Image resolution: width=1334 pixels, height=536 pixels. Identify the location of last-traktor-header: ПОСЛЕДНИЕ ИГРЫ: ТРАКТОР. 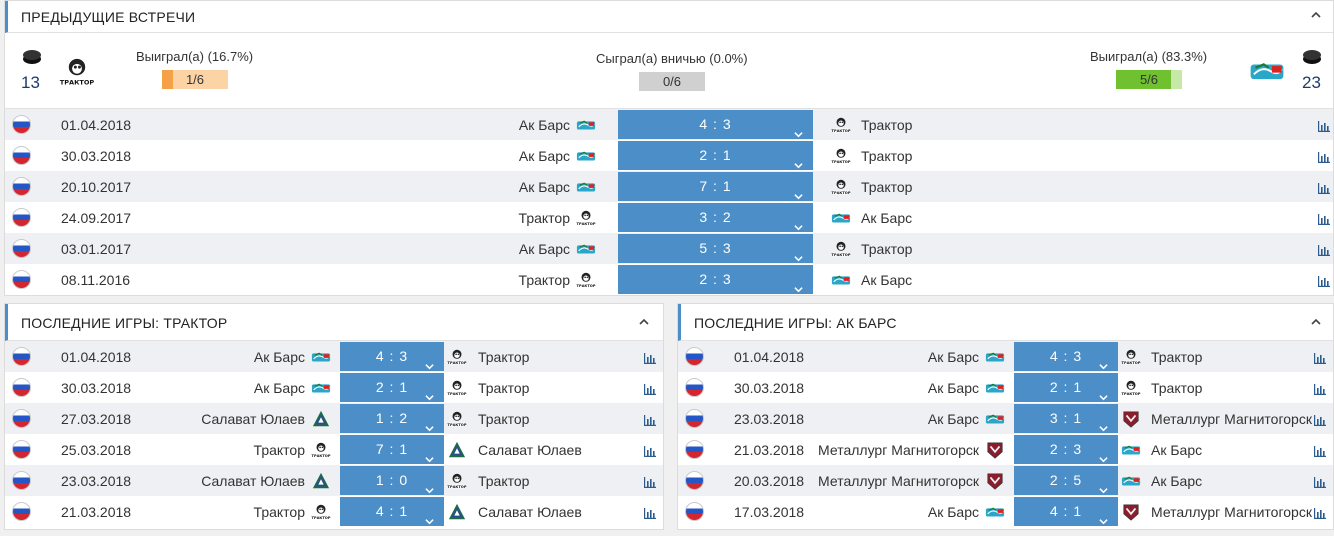
(334, 322).